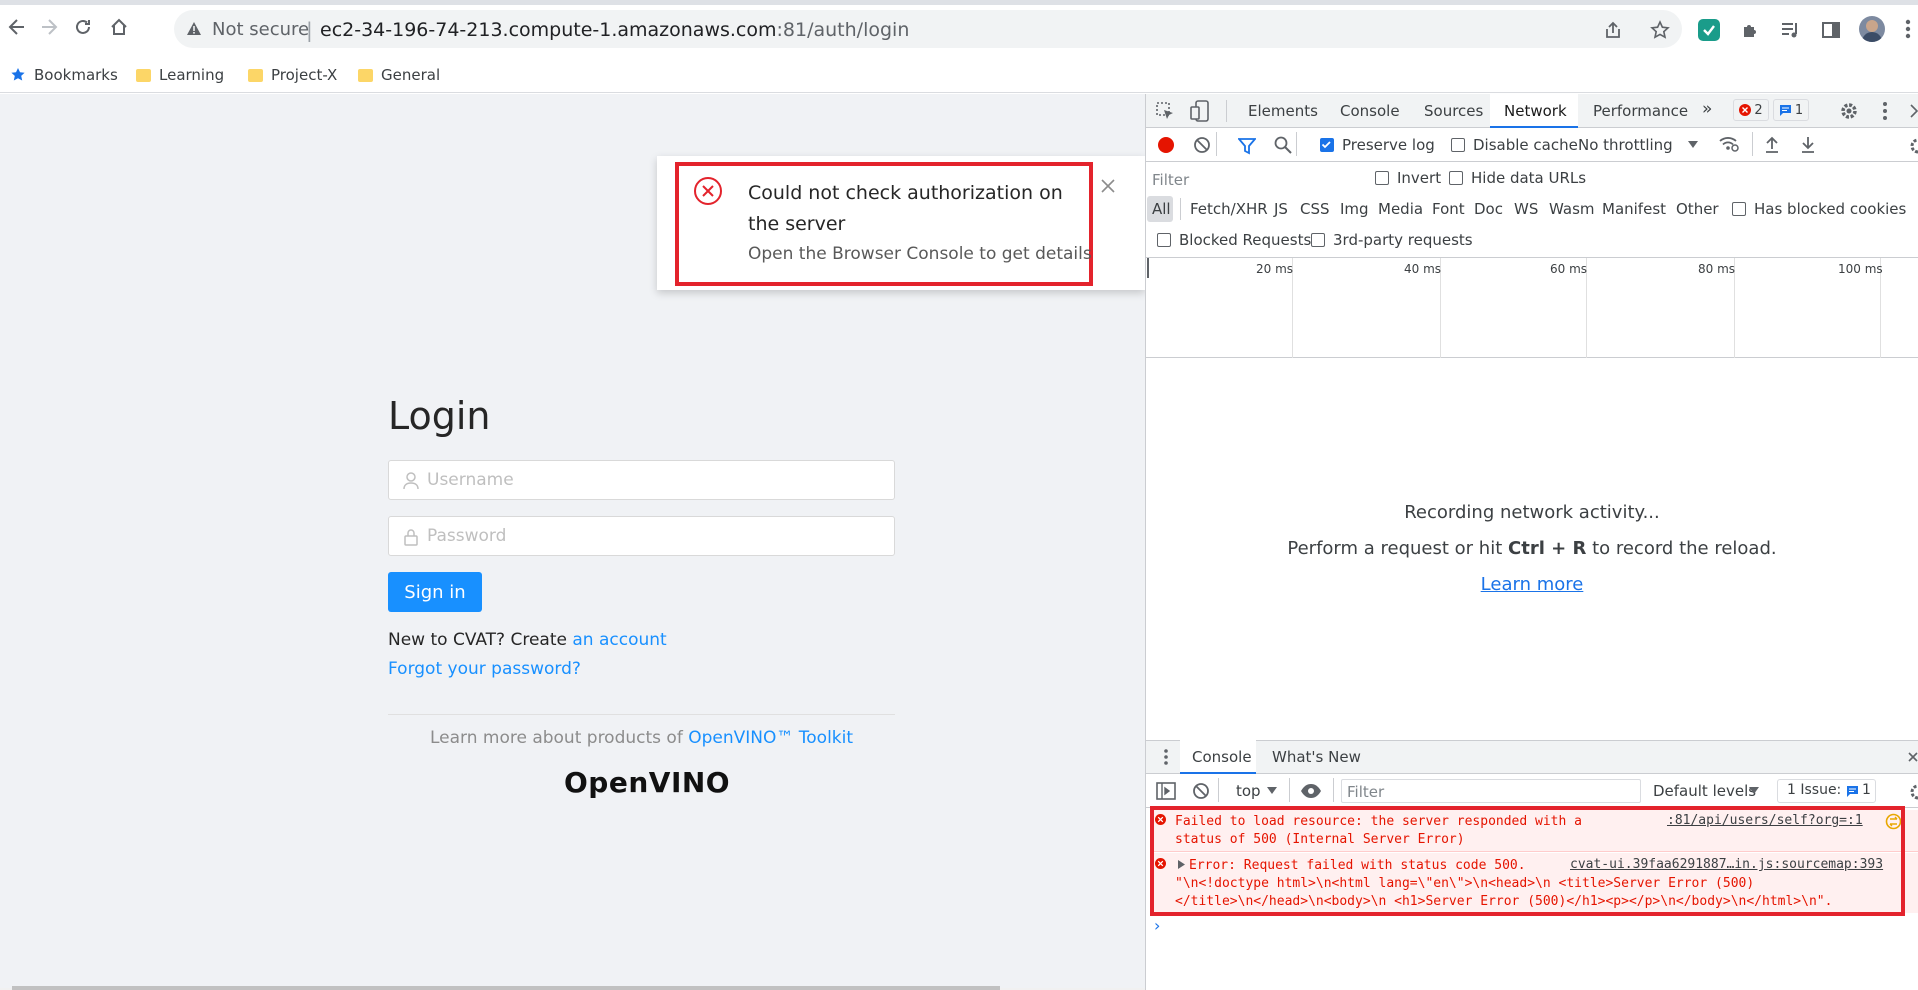 The height and width of the screenshot is (990, 1918). What do you see at coordinates (1526, 209) in the screenshot?
I see `type-ws: WS` at bounding box center [1526, 209].